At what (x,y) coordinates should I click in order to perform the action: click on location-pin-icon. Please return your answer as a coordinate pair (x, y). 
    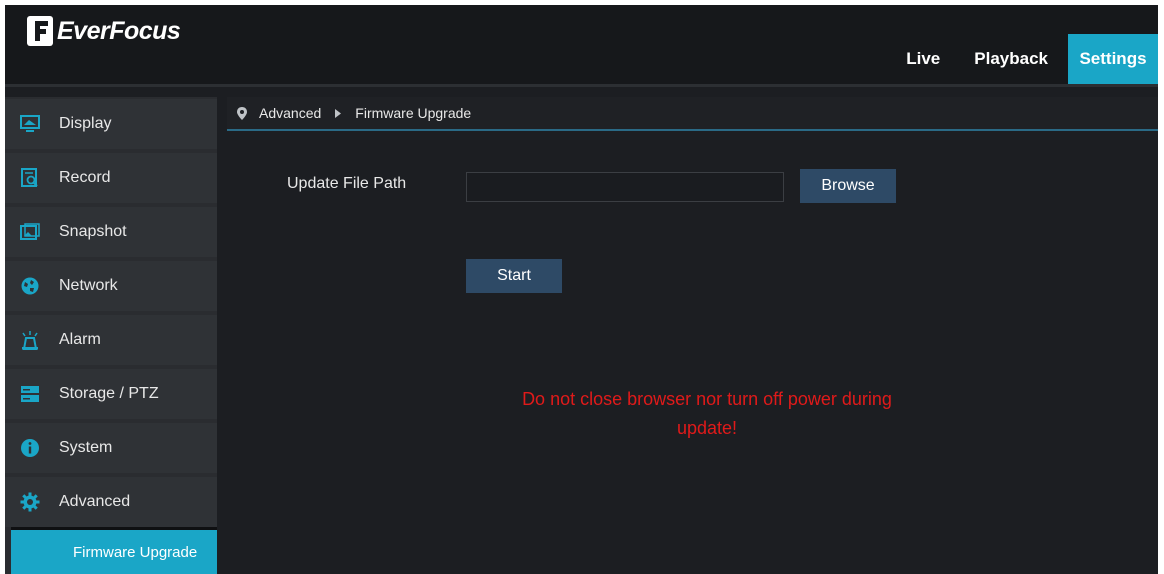
    Looking at the image, I should click on (242, 113).